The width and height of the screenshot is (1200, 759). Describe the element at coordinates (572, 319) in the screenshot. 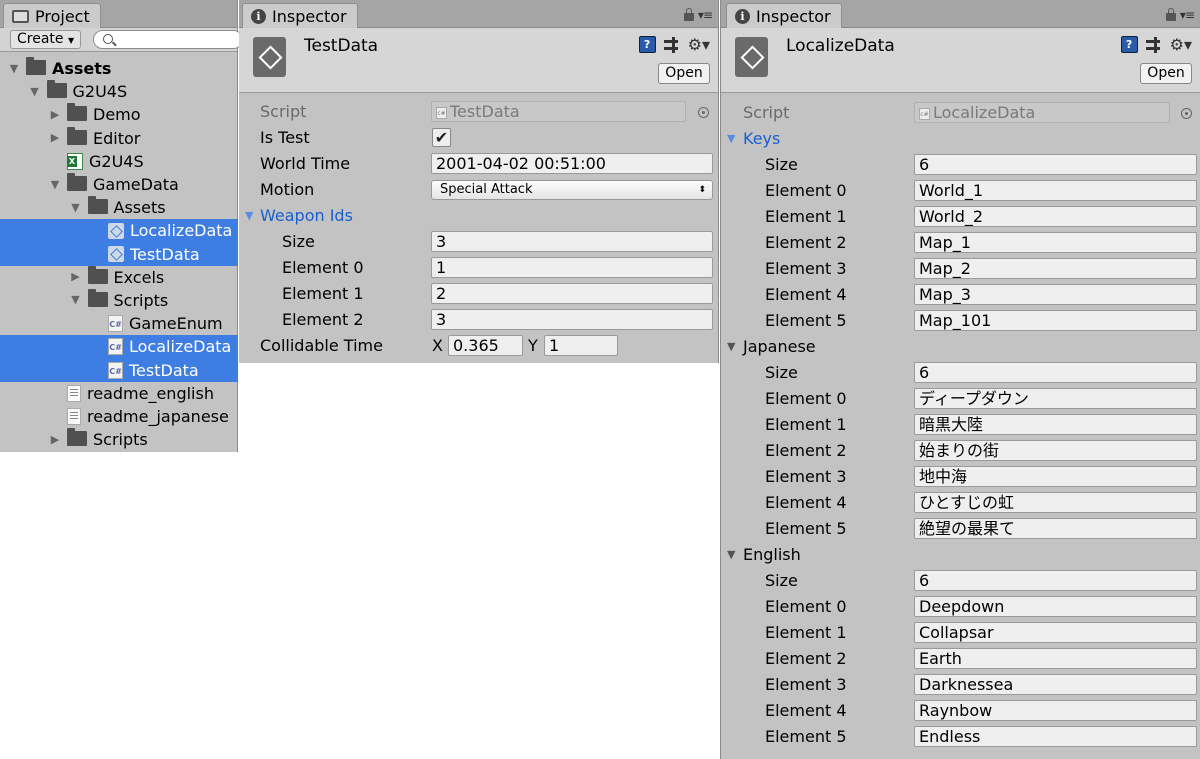

I see `element-field: 3` at that location.